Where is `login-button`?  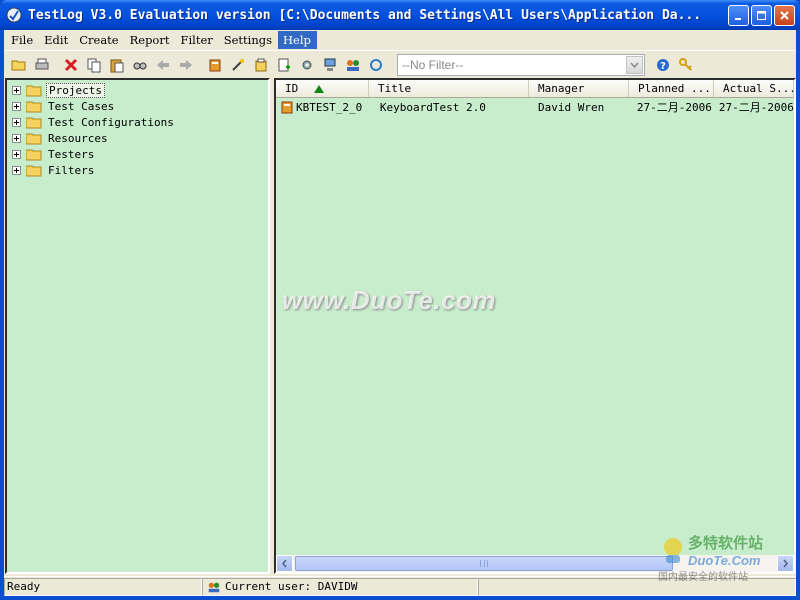
login-button is located at coordinates (685, 65).